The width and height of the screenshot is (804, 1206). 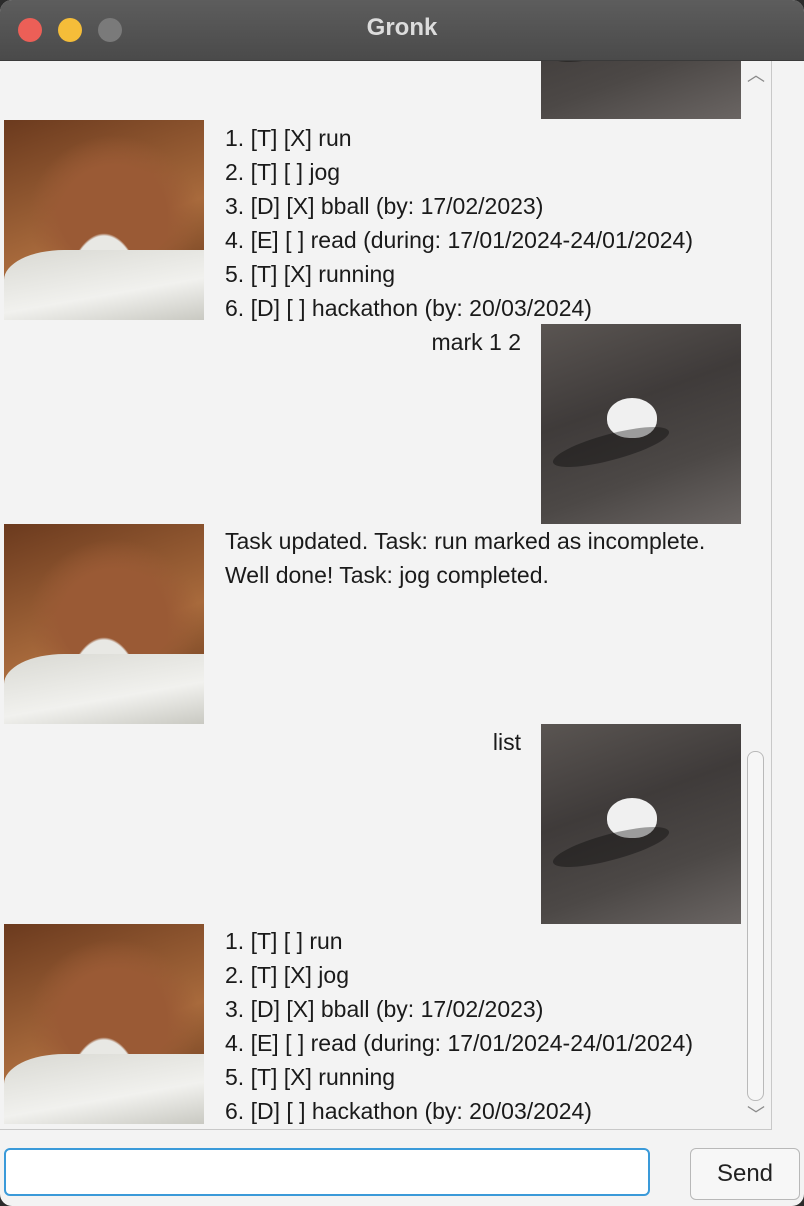 What do you see at coordinates (745, 1174) in the screenshot?
I see `send-button: Send` at bounding box center [745, 1174].